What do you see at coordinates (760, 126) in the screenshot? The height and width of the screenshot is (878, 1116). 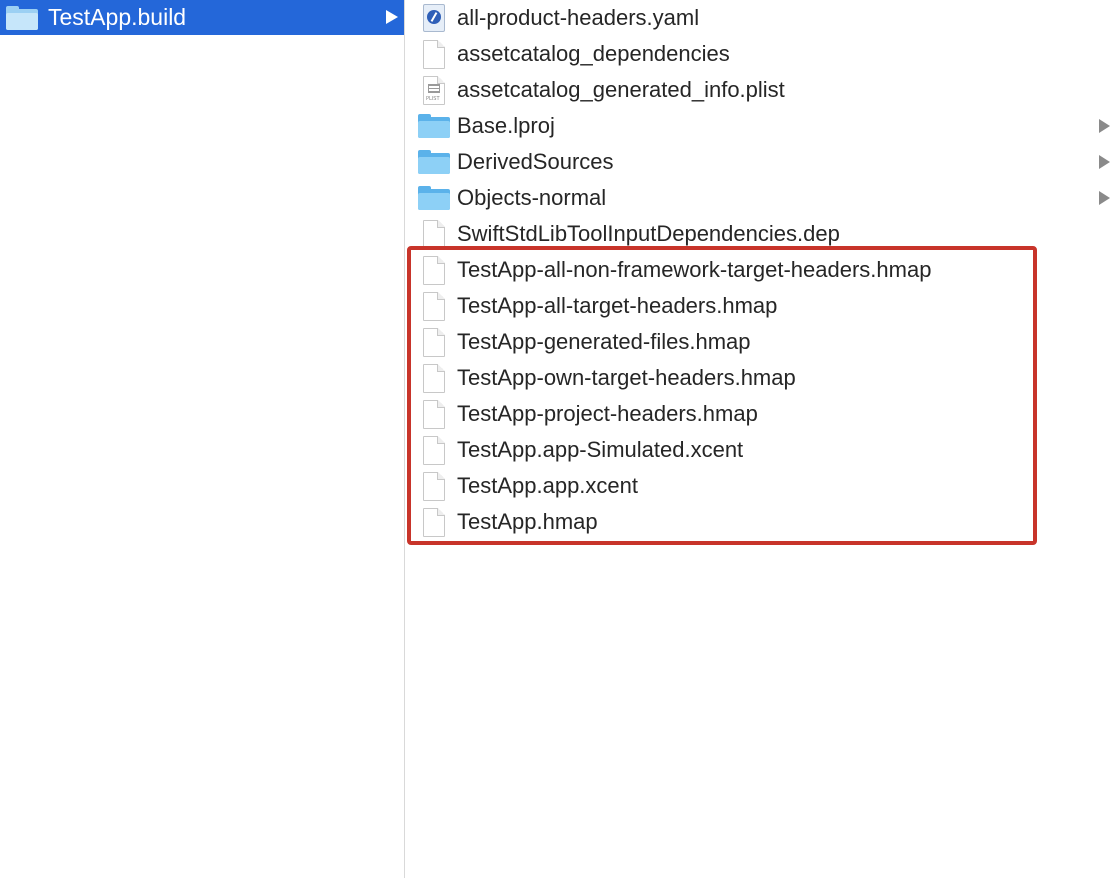 I see `folder-item-base-lproj: Base.lproj` at bounding box center [760, 126].